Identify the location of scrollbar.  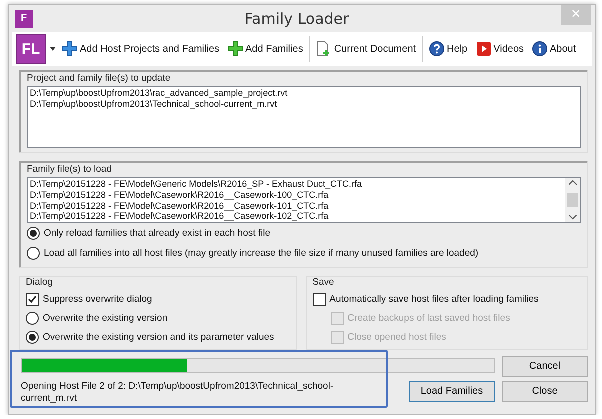
(572, 200).